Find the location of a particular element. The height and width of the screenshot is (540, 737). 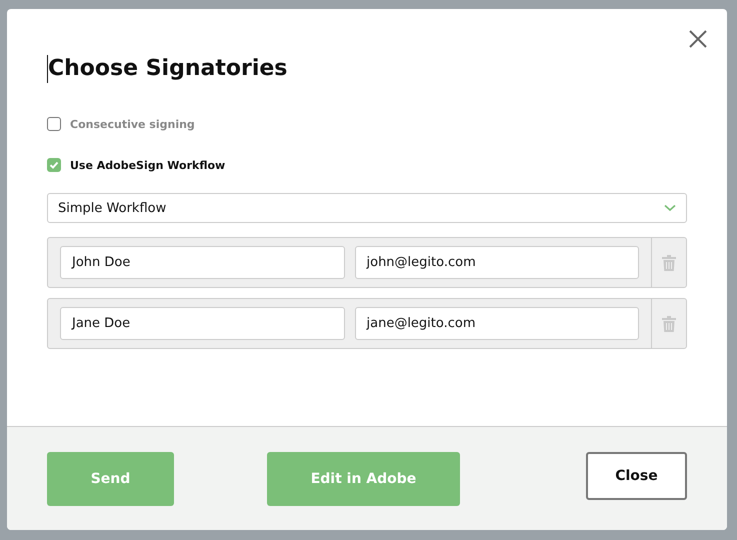

dialog-title: Choose Signatories is located at coordinates (367, 69).